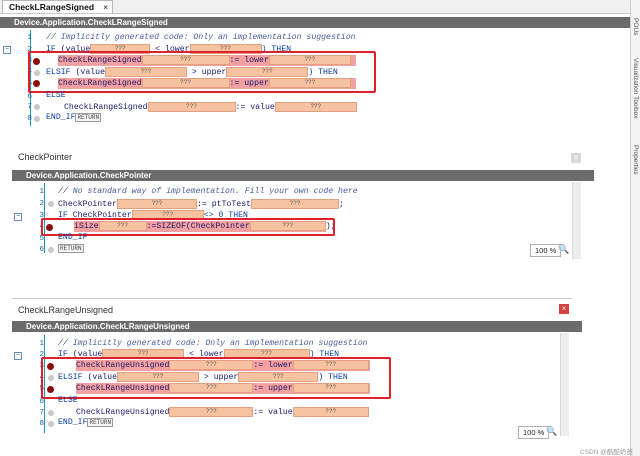 The height and width of the screenshot is (456, 640). What do you see at coordinates (315, 22) in the screenshot?
I see `panel1-header: Device.Application.CheckLRangeSigned` at bounding box center [315, 22].